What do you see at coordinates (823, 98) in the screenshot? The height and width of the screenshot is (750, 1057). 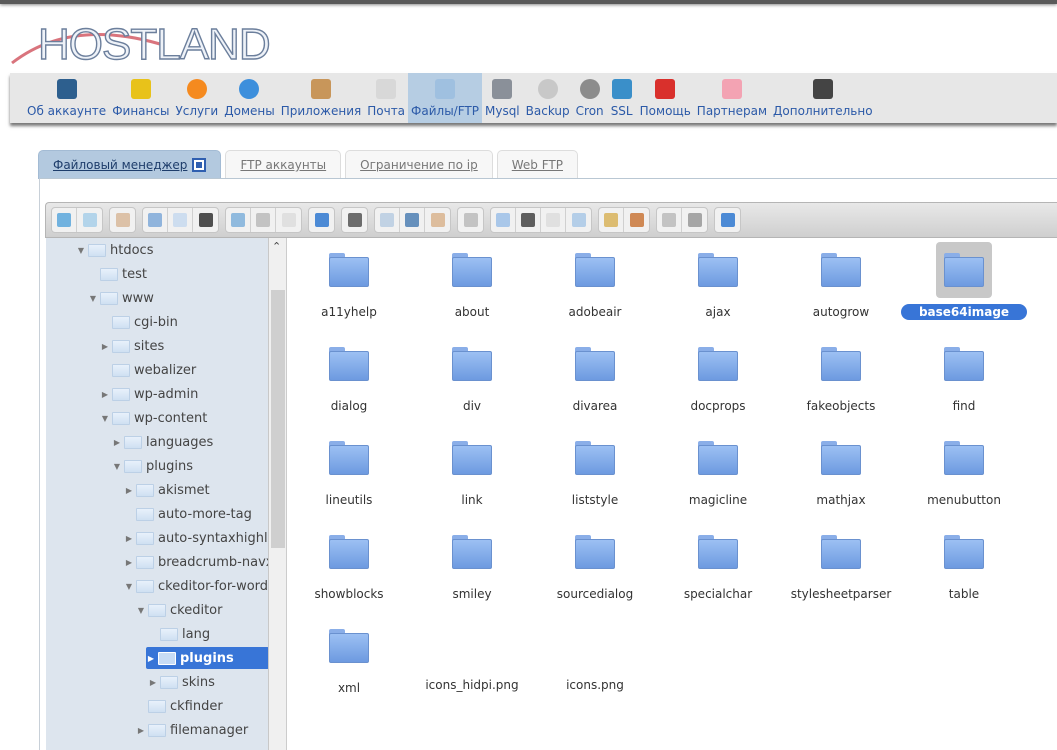 I see `nav-item-tablet: Дополнительно` at bounding box center [823, 98].